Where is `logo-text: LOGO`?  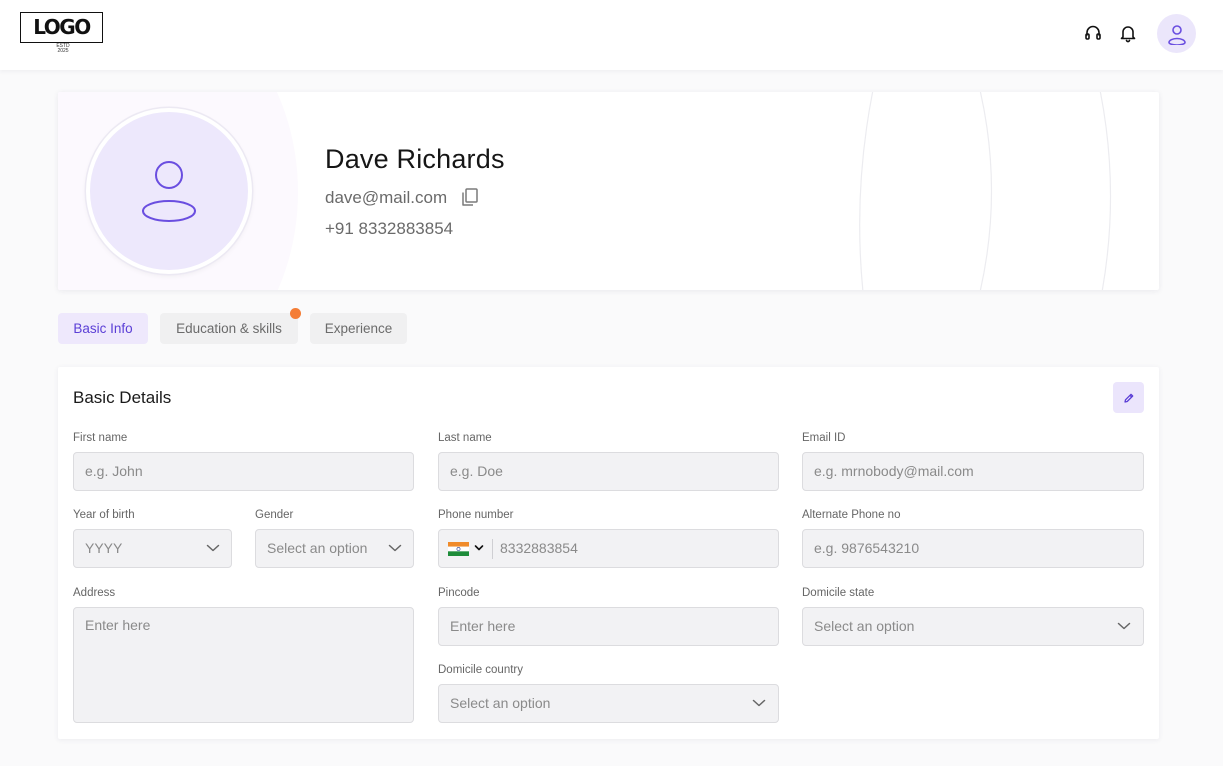
logo-text: LOGO is located at coordinates (62, 27).